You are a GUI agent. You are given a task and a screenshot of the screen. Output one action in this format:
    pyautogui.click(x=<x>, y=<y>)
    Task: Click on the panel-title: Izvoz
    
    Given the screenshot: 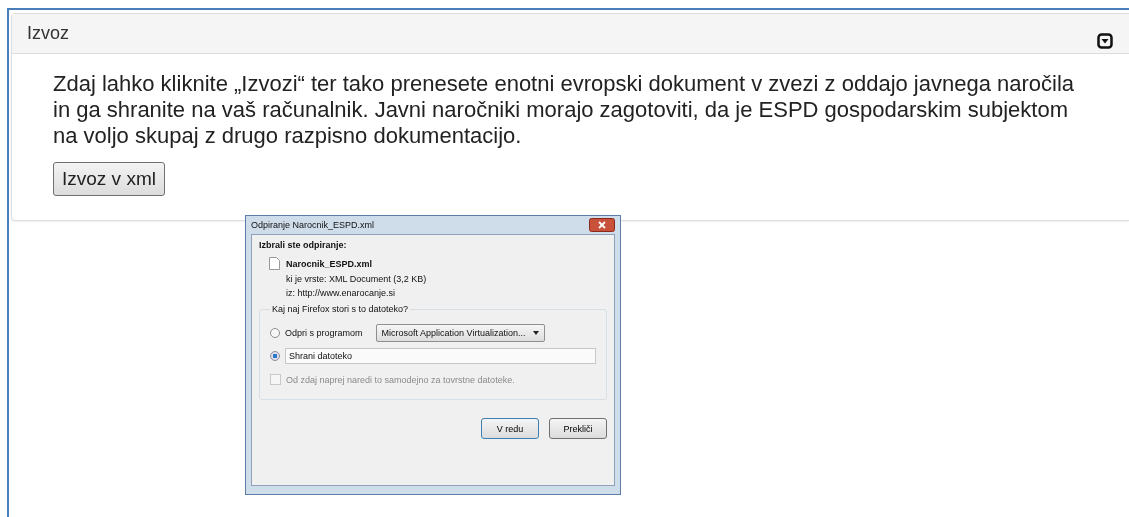 What is the action you would take?
    pyautogui.click(x=48, y=33)
    